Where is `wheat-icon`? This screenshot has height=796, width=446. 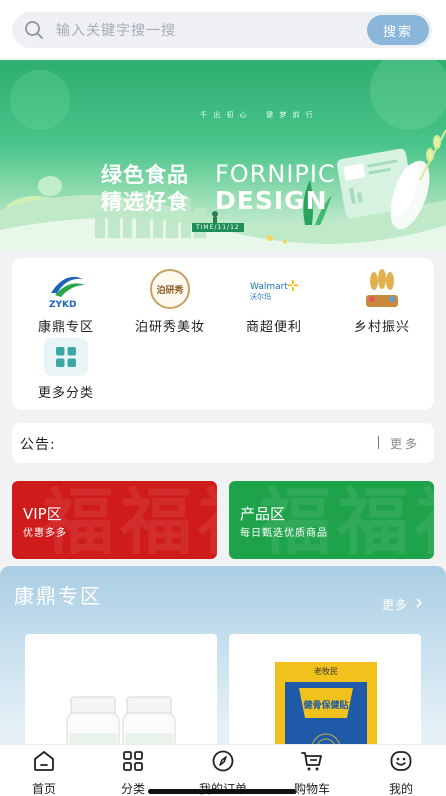 wheat-icon is located at coordinates (382, 289).